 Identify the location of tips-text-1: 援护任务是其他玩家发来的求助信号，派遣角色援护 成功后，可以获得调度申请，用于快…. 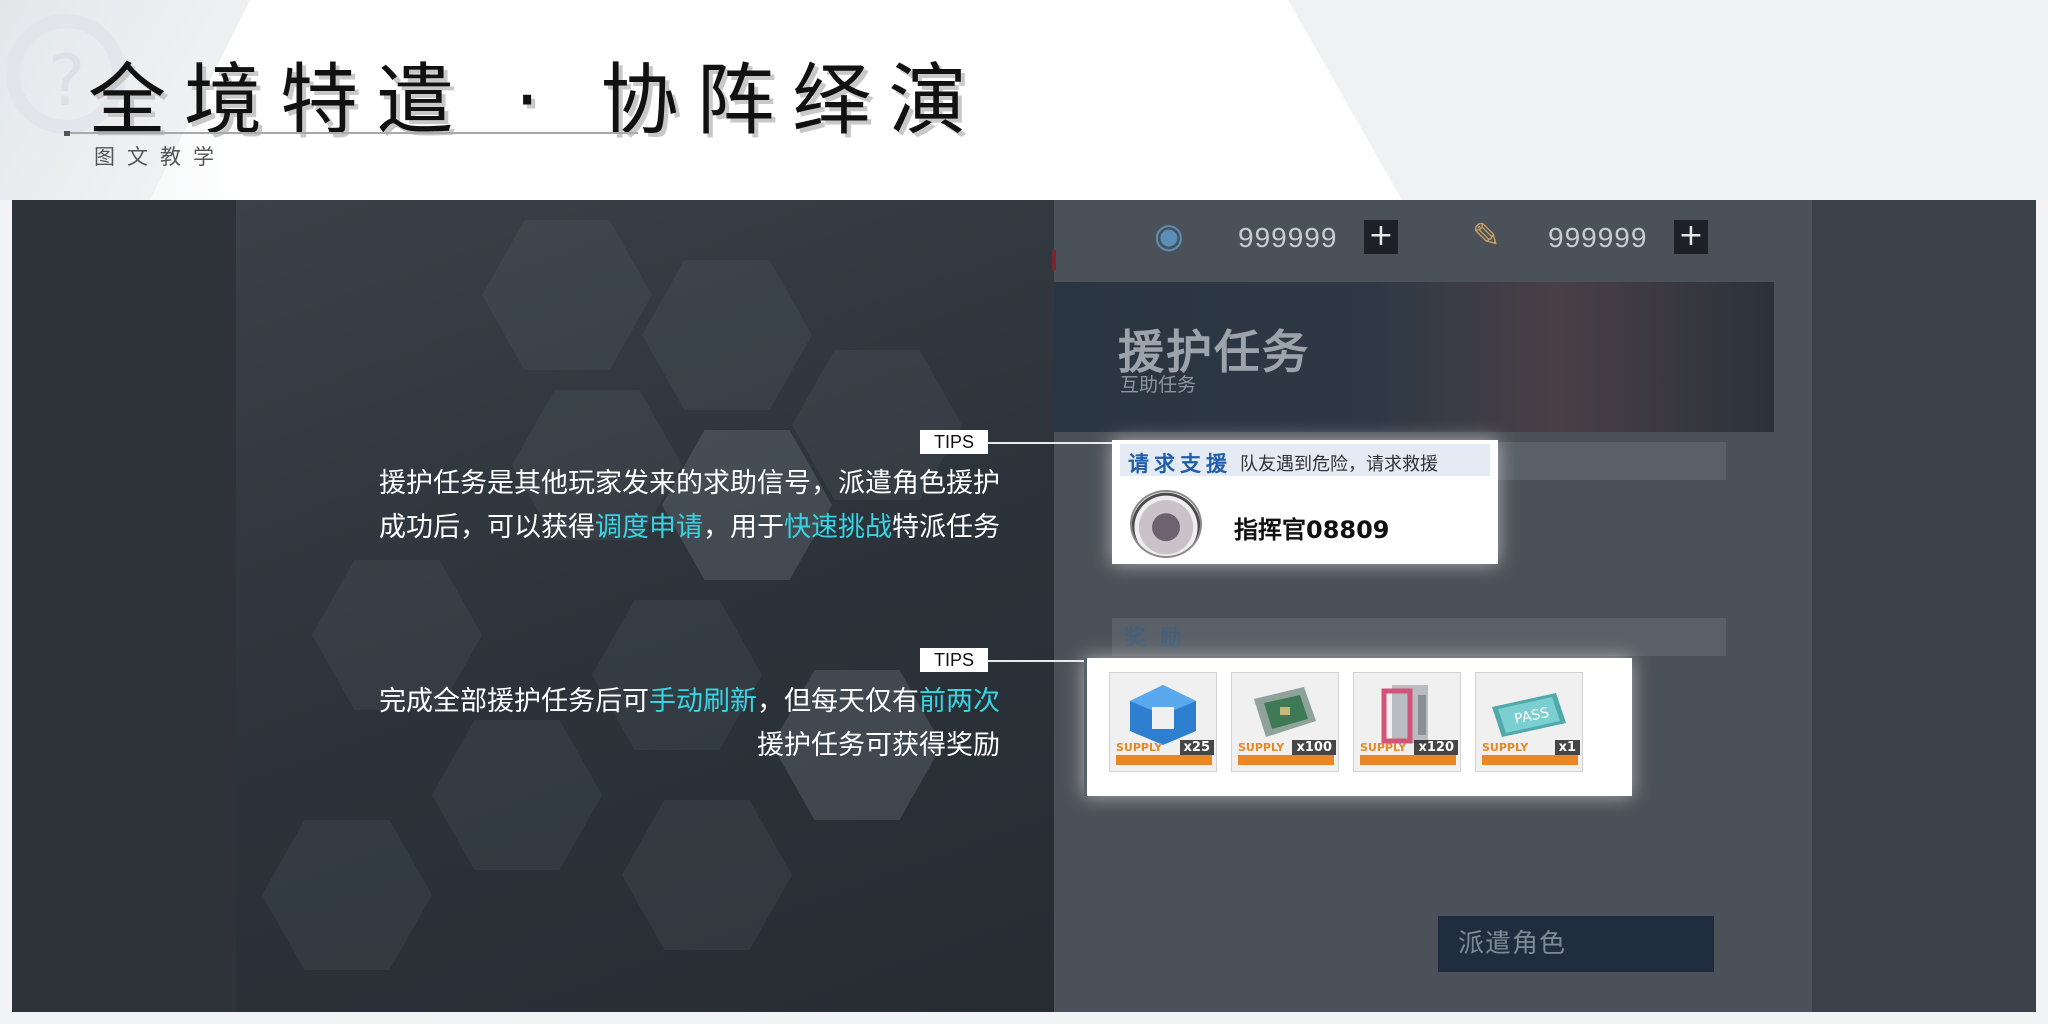
(689, 506).